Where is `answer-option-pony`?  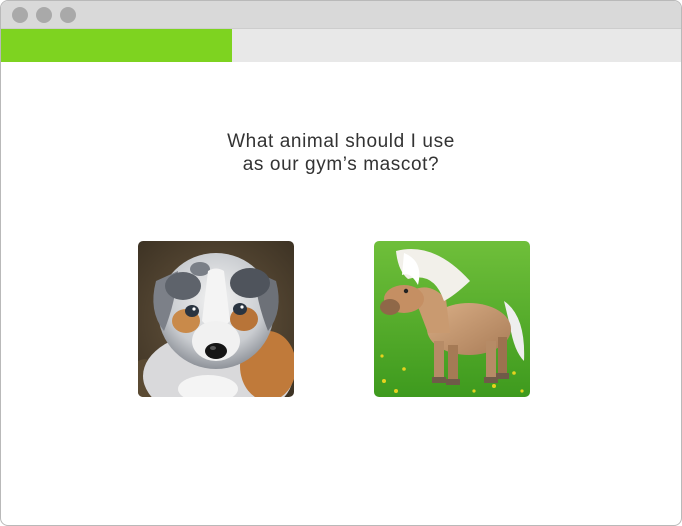
answer-option-pony is located at coordinates (452, 319).